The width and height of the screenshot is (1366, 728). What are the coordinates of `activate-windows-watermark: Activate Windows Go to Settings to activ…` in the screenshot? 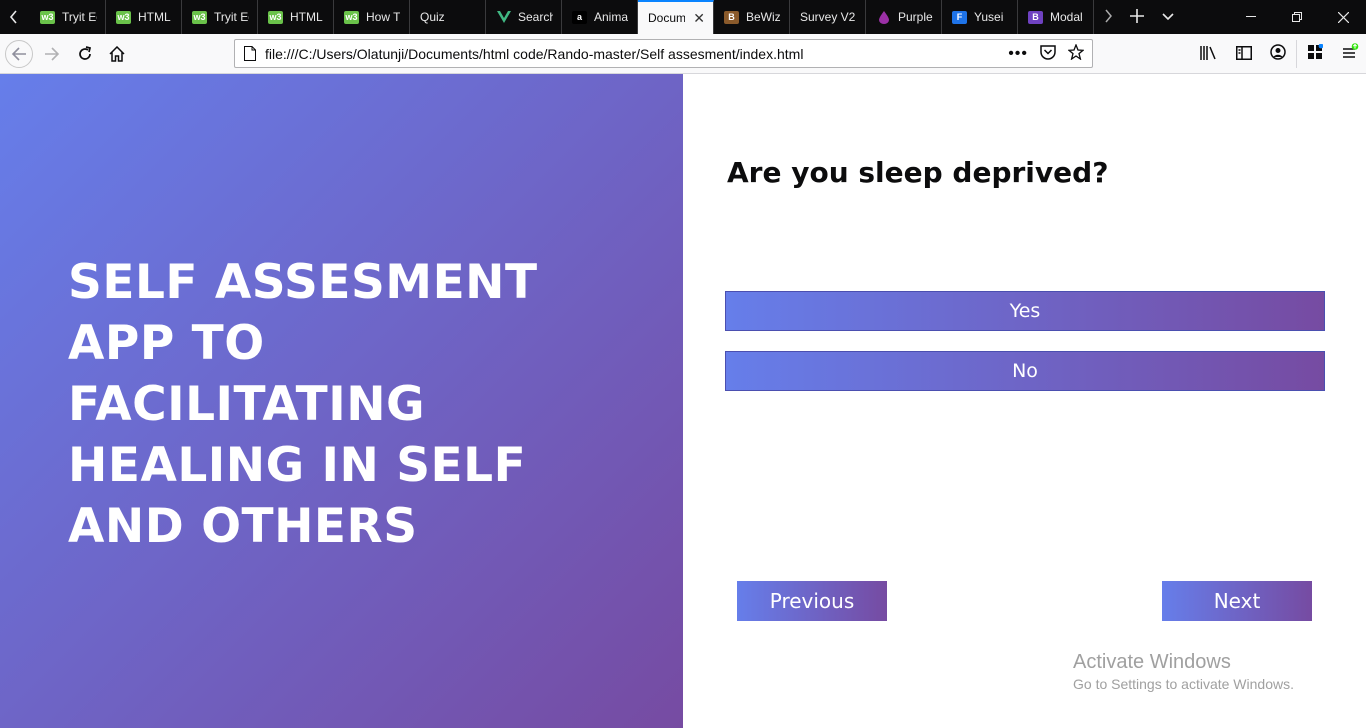 It's located at (1183, 672).